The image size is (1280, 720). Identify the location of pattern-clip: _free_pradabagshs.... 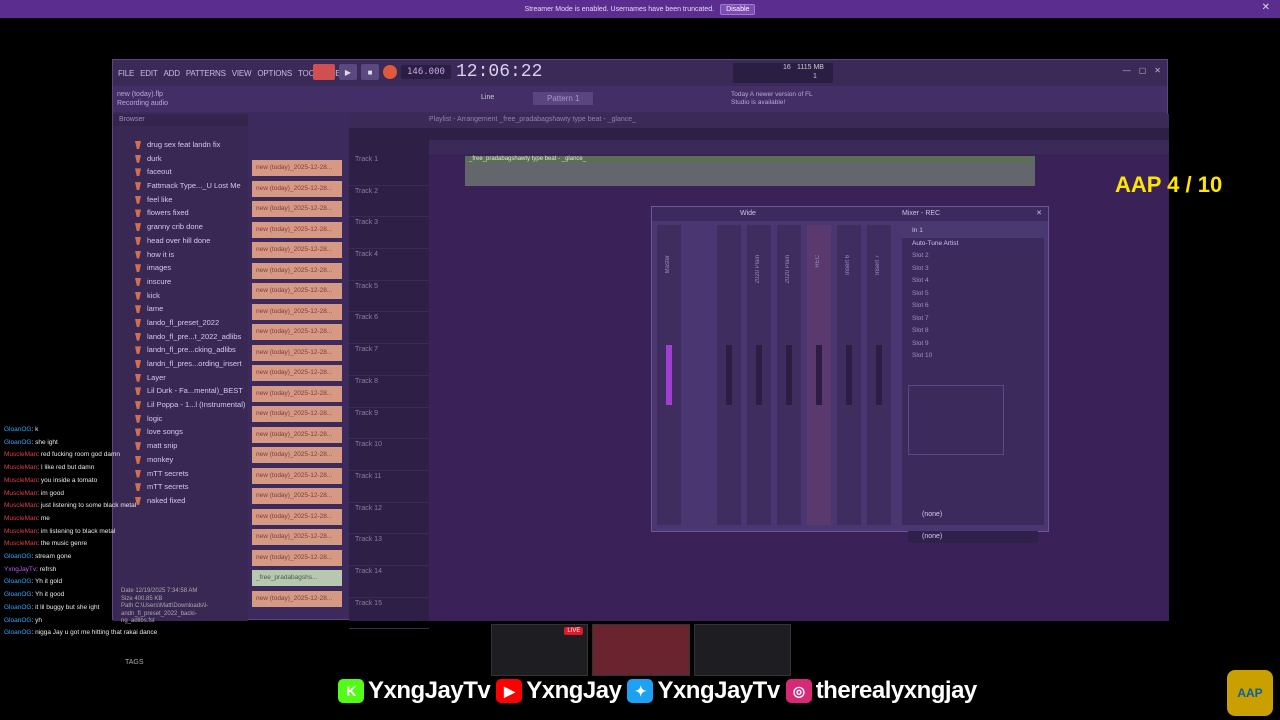
(297, 578).